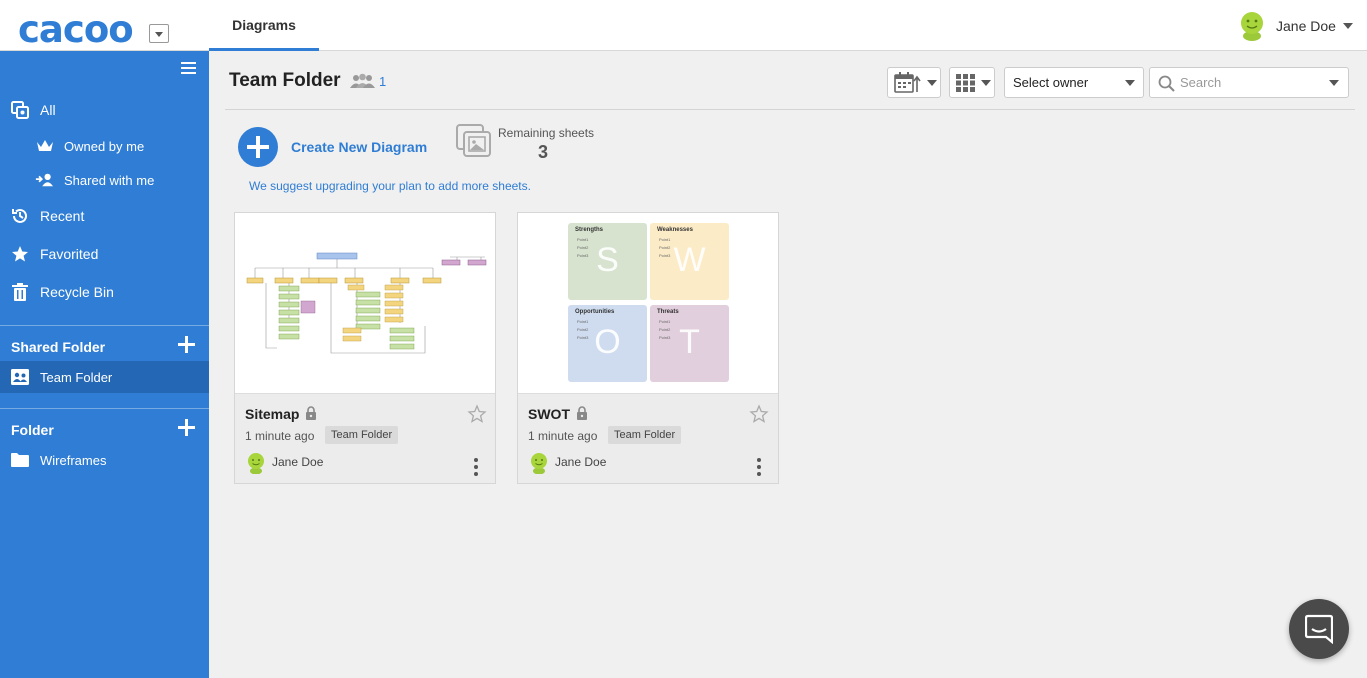  What do you see at coordinates (62, 216) in the screenshot?
I see `sidebar-item-label: Recent` at bounding box center [62, 216].